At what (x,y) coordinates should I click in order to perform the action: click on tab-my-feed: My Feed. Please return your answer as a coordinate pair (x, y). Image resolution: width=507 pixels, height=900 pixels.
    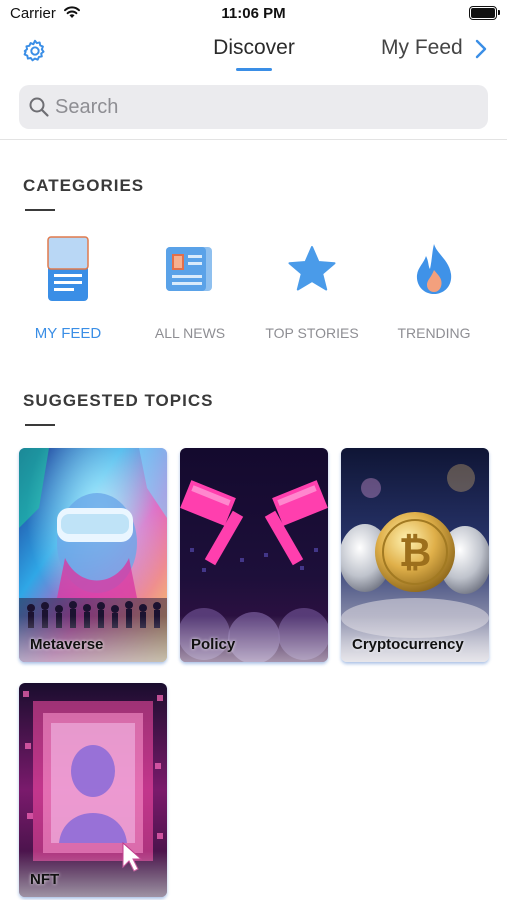
    Looking at the image, I should click on (422, 48).